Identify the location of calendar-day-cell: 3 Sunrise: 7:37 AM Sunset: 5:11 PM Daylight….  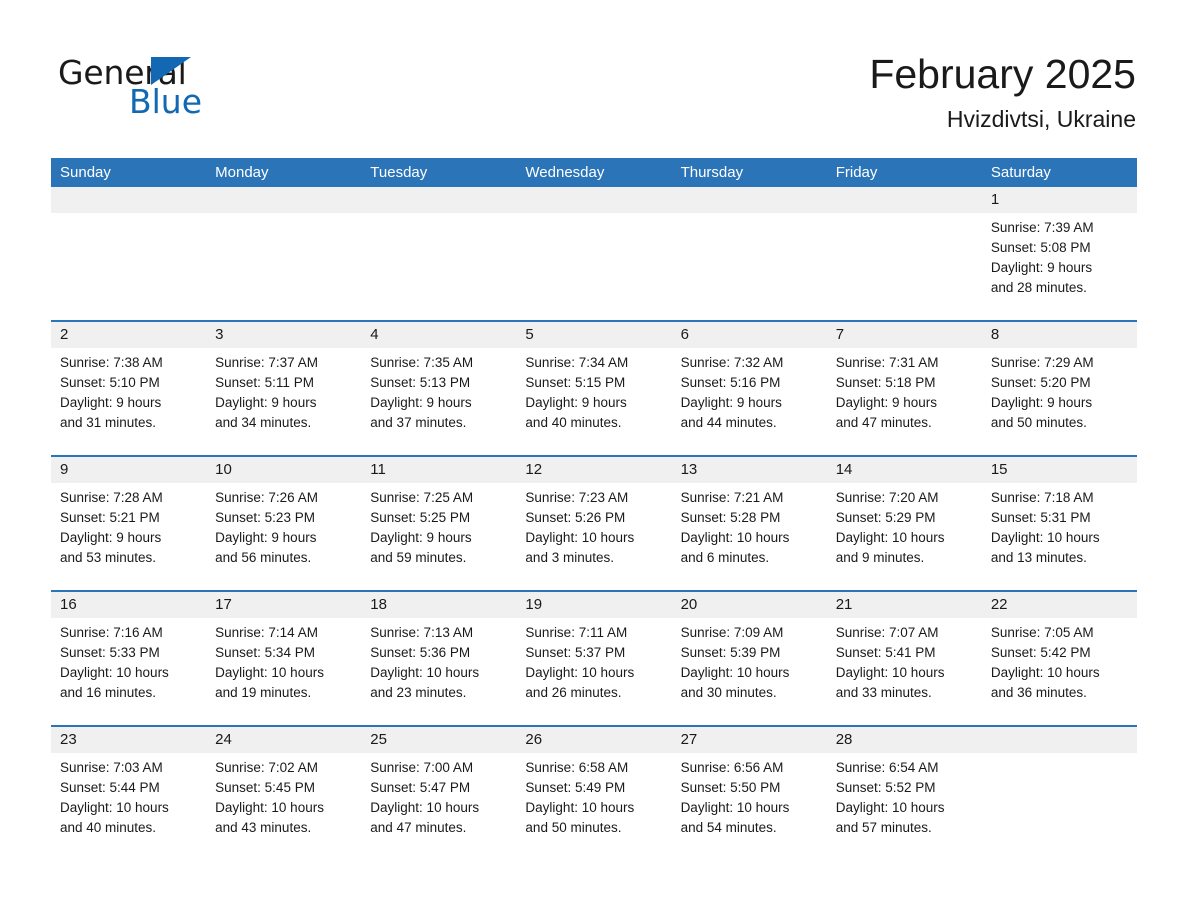
(284, 388).